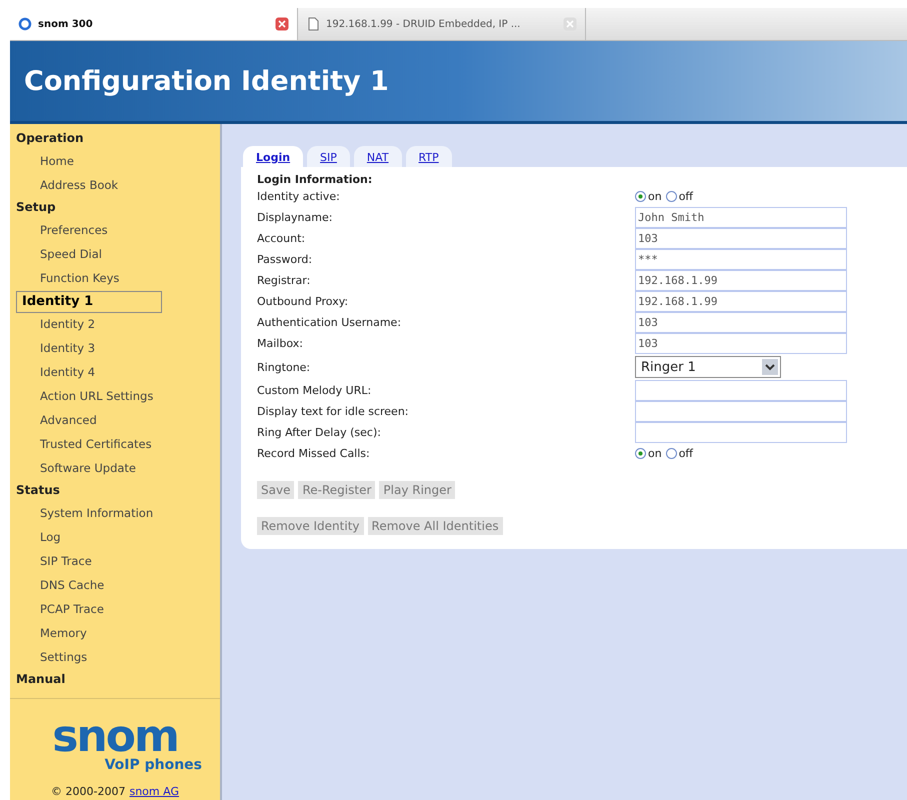 This screenshot has width=907, height=800. I want to click on text-field: ***, so click(741, 259).